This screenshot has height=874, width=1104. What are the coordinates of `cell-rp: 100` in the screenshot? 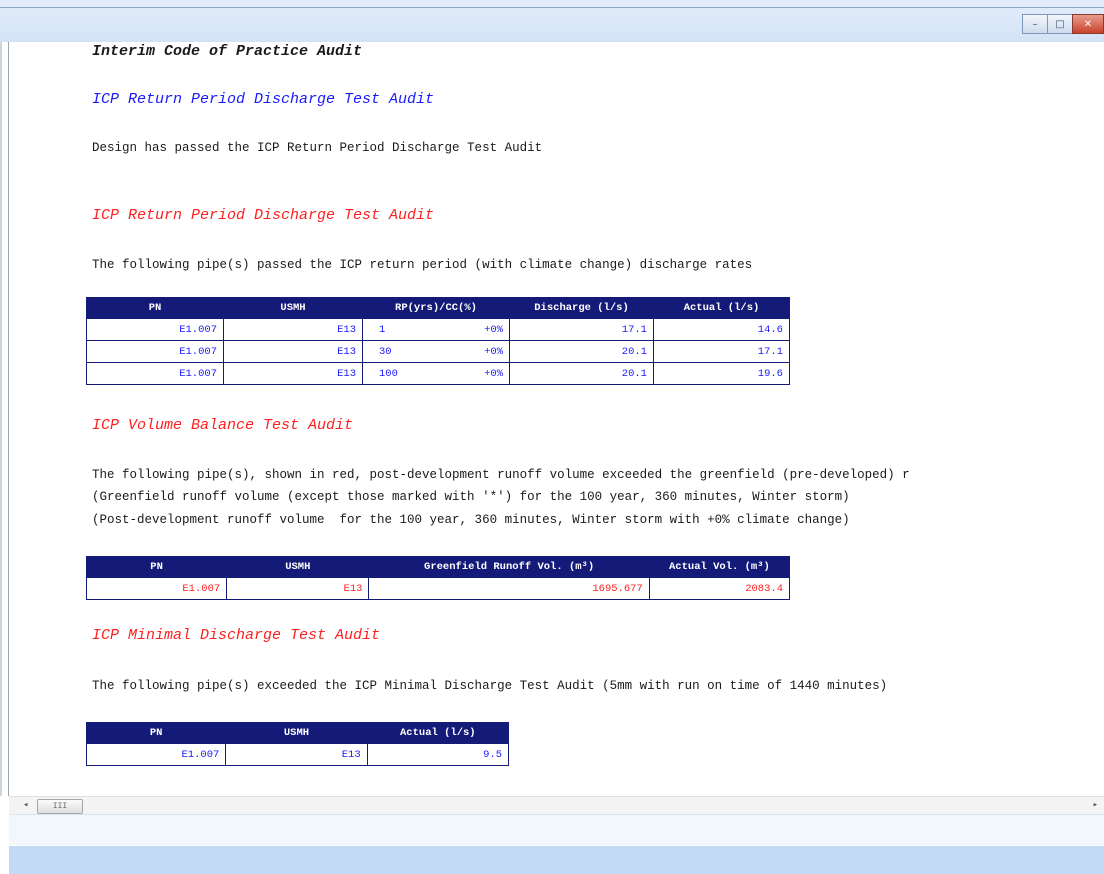 It's located at (404, 373).